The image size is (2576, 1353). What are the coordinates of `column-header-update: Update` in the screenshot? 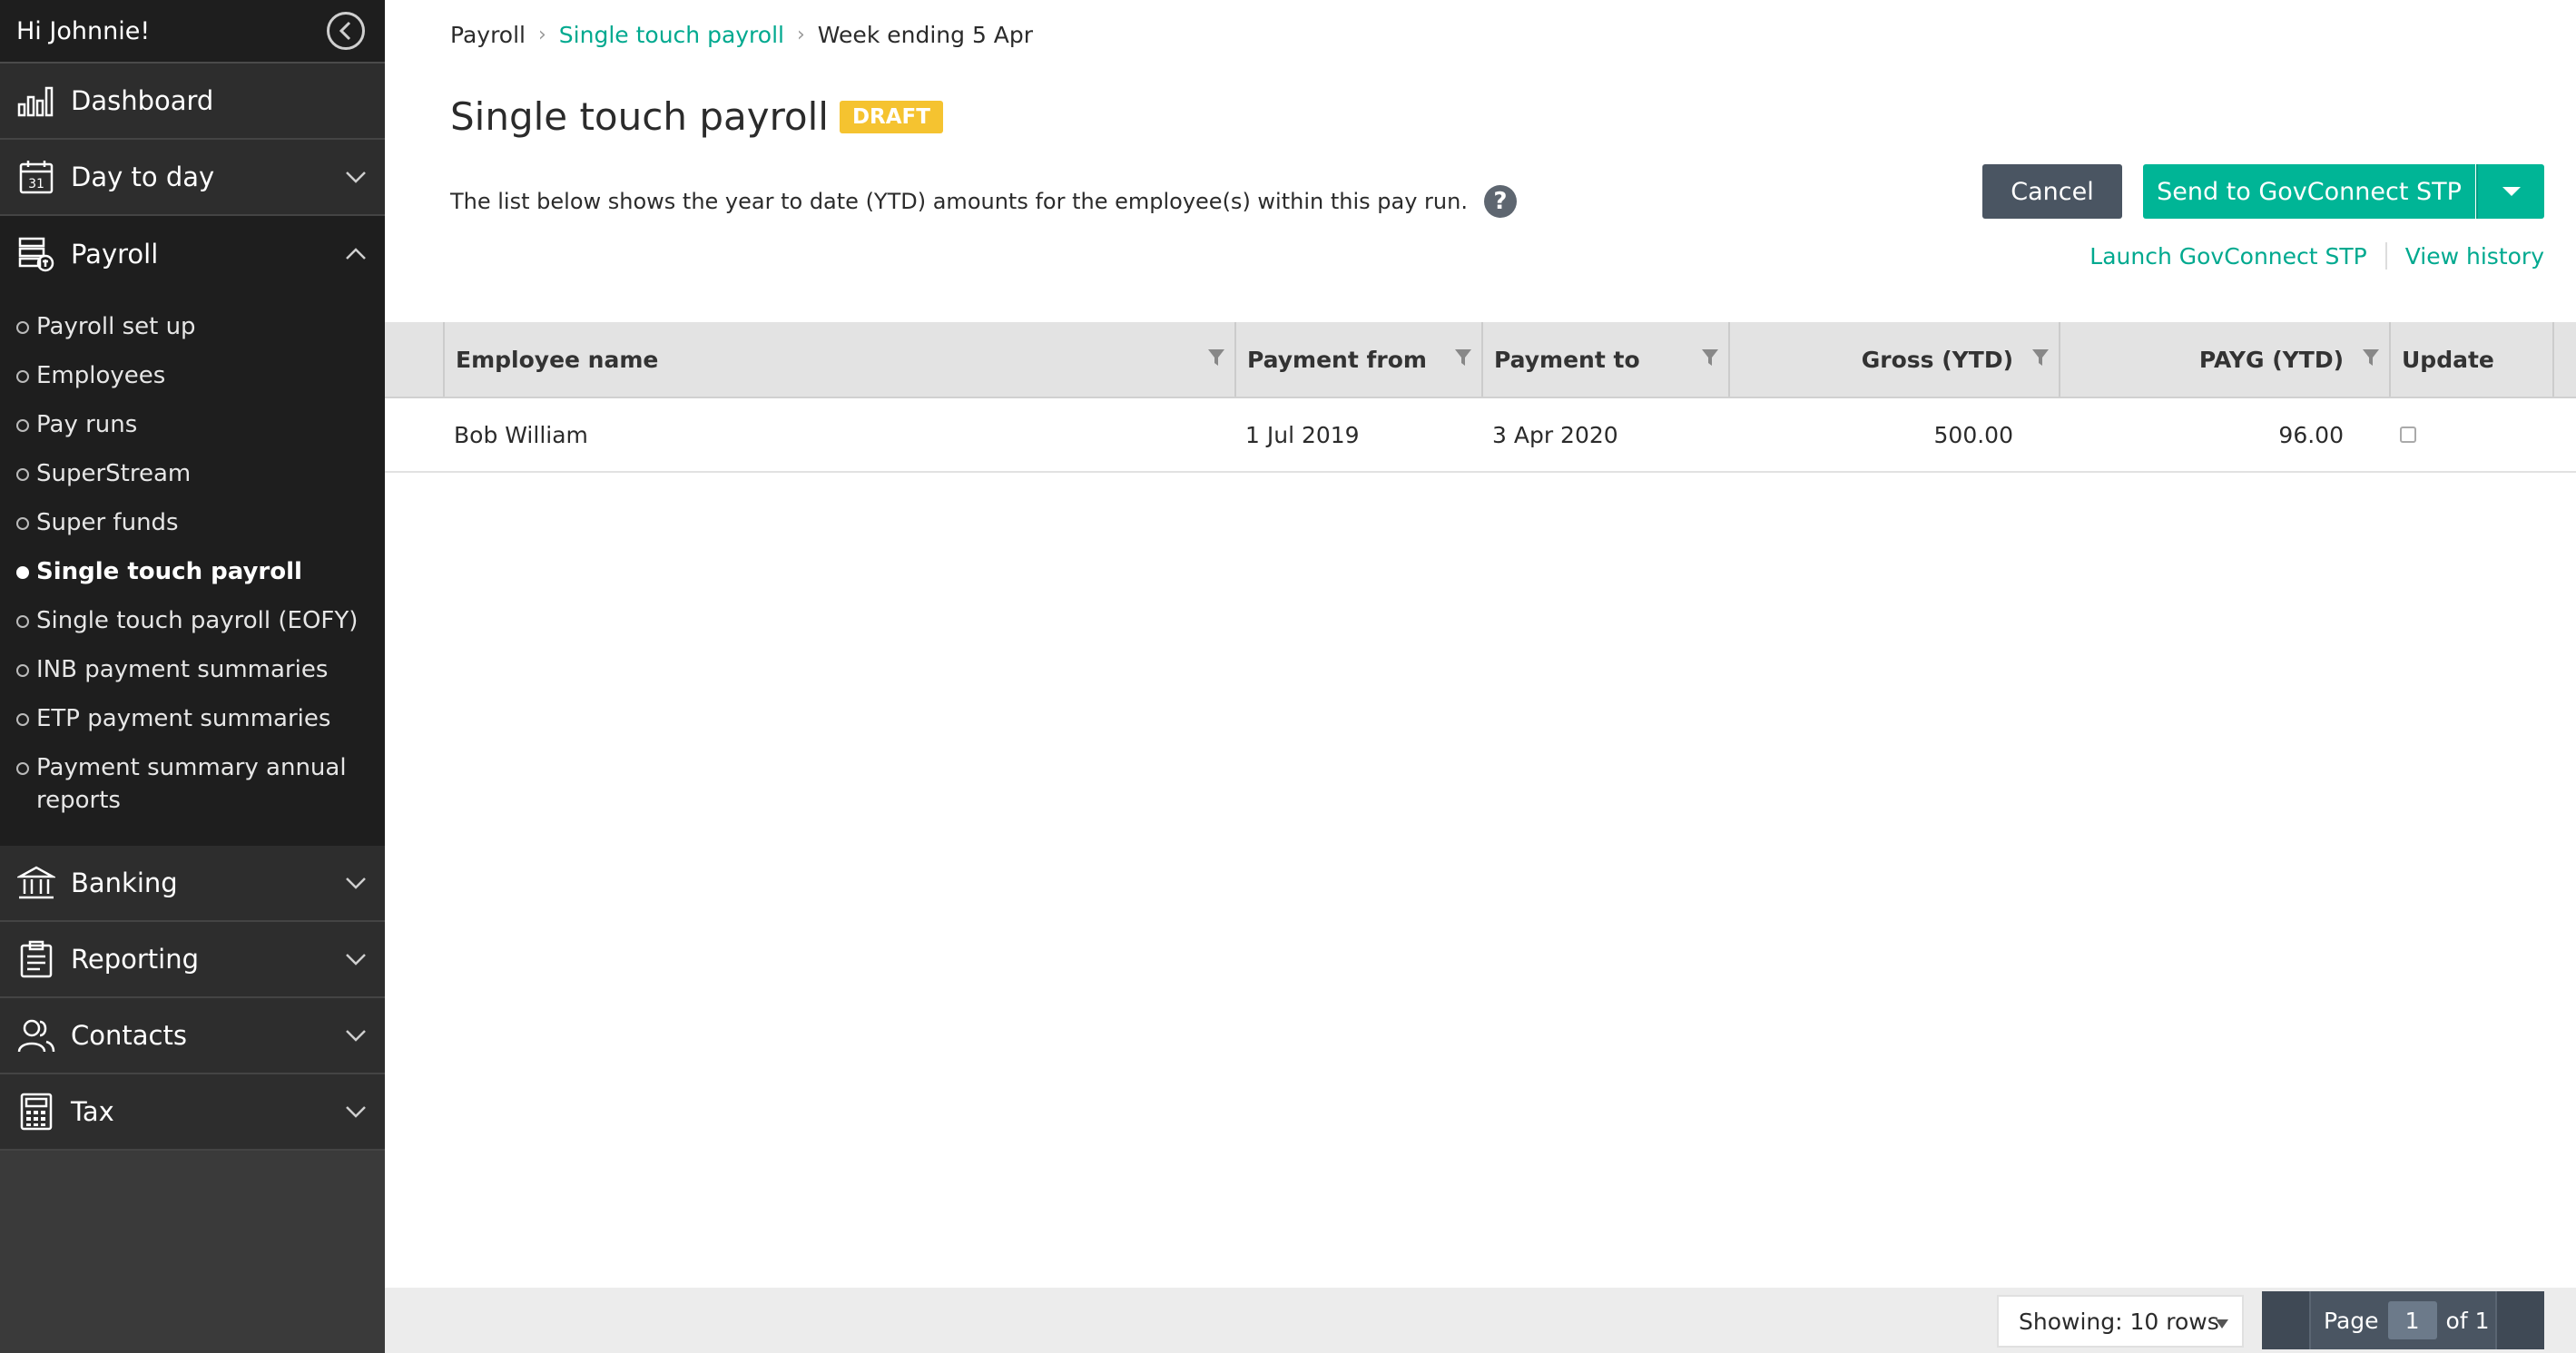 It's located at (2471, 359).